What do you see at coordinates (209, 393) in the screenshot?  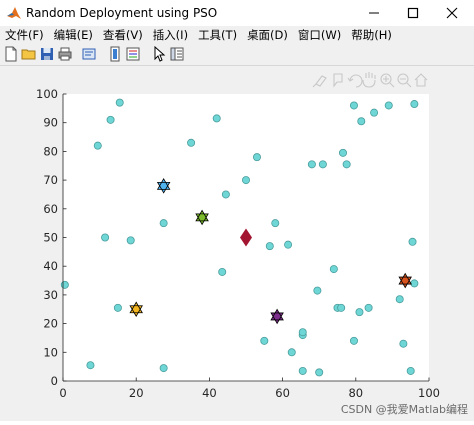 I see `x-tick-label: 40` at bounding box center [209, 393].